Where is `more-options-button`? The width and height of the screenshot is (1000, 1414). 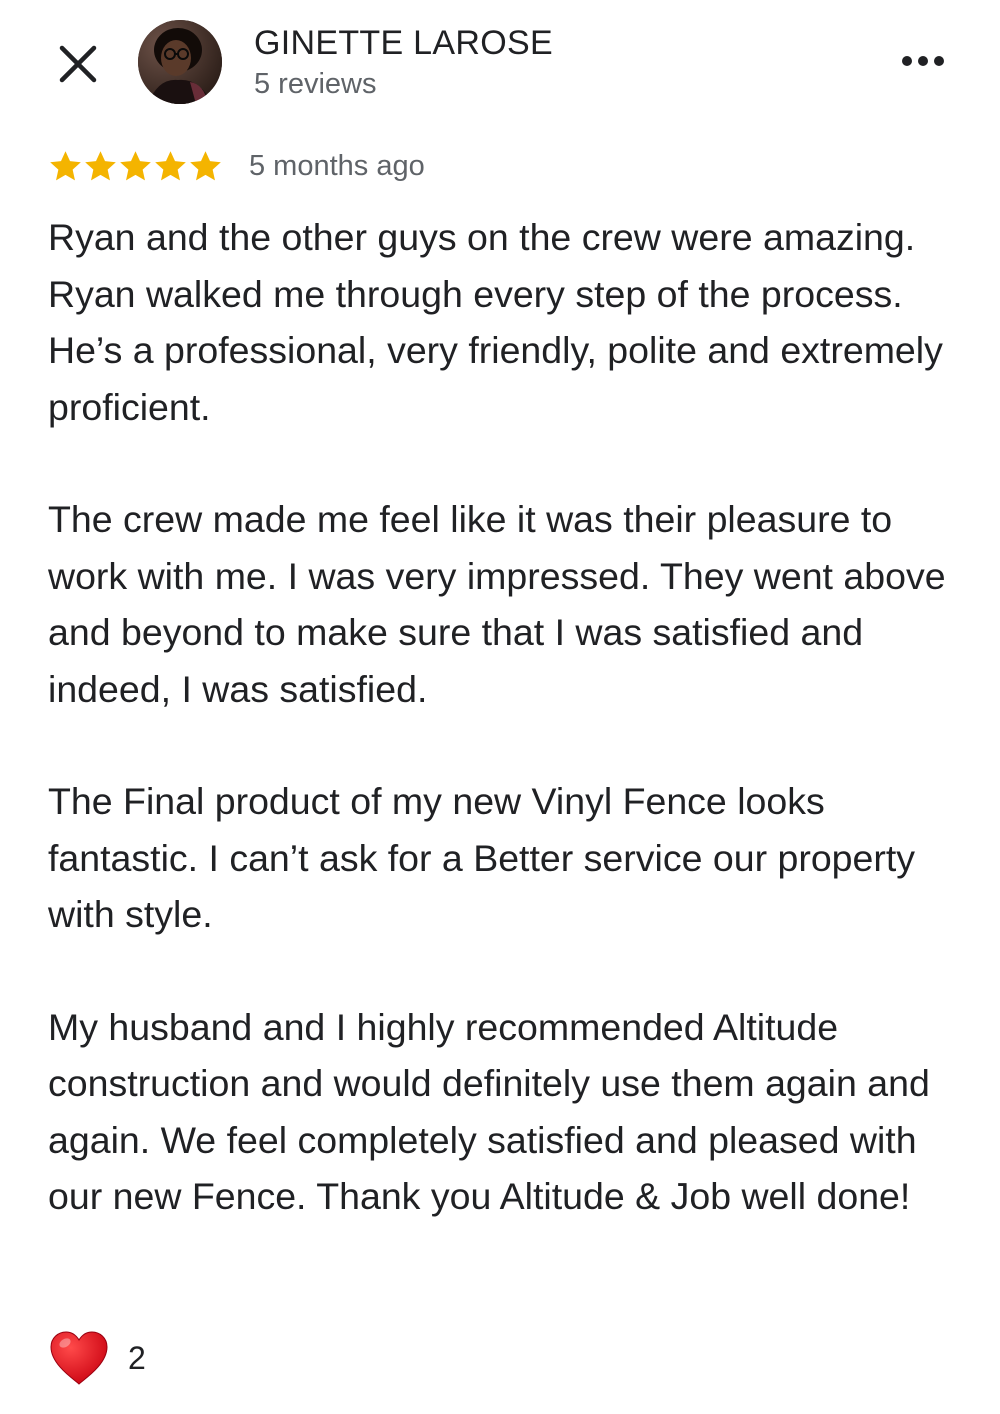
more-options-button is located at coordinates (923, 61).